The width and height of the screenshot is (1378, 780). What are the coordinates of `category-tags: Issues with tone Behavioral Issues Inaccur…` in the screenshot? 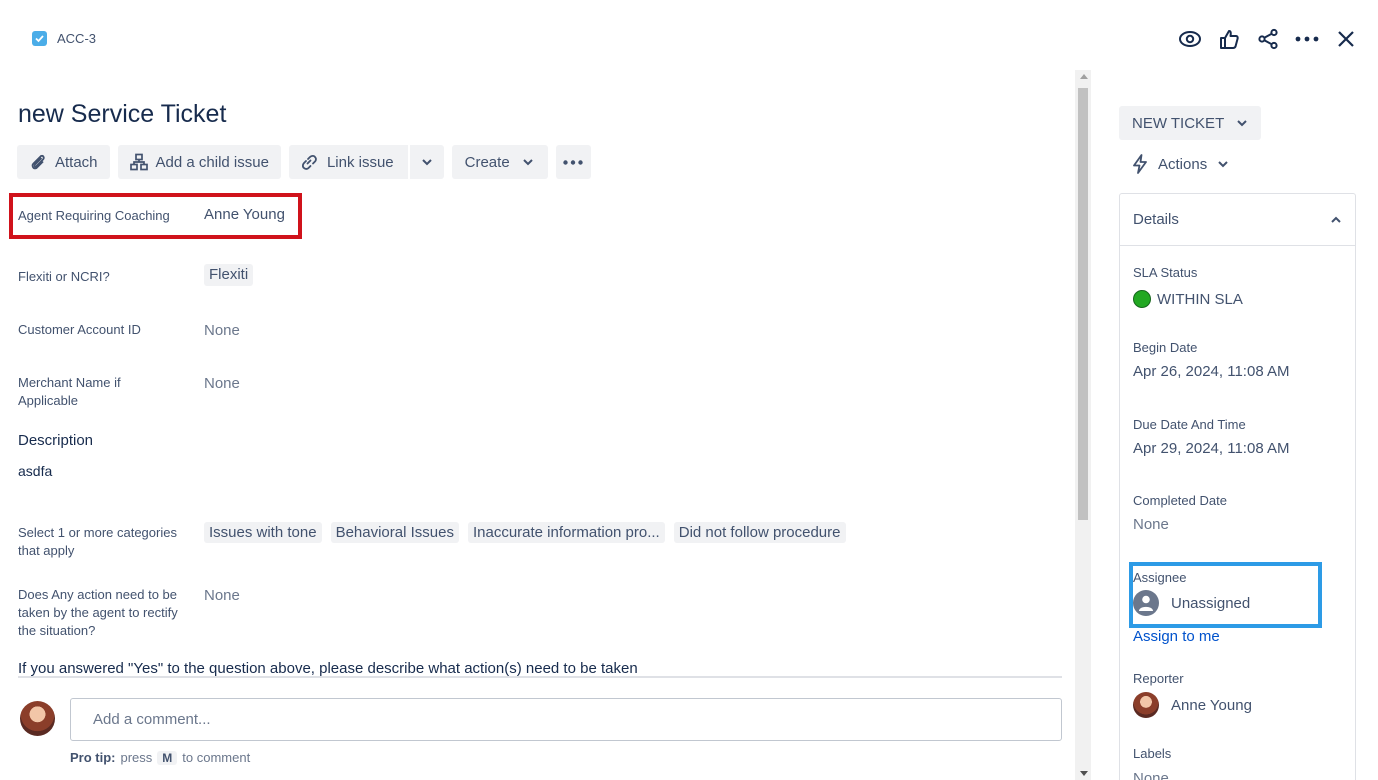 It's located at (529, 541).